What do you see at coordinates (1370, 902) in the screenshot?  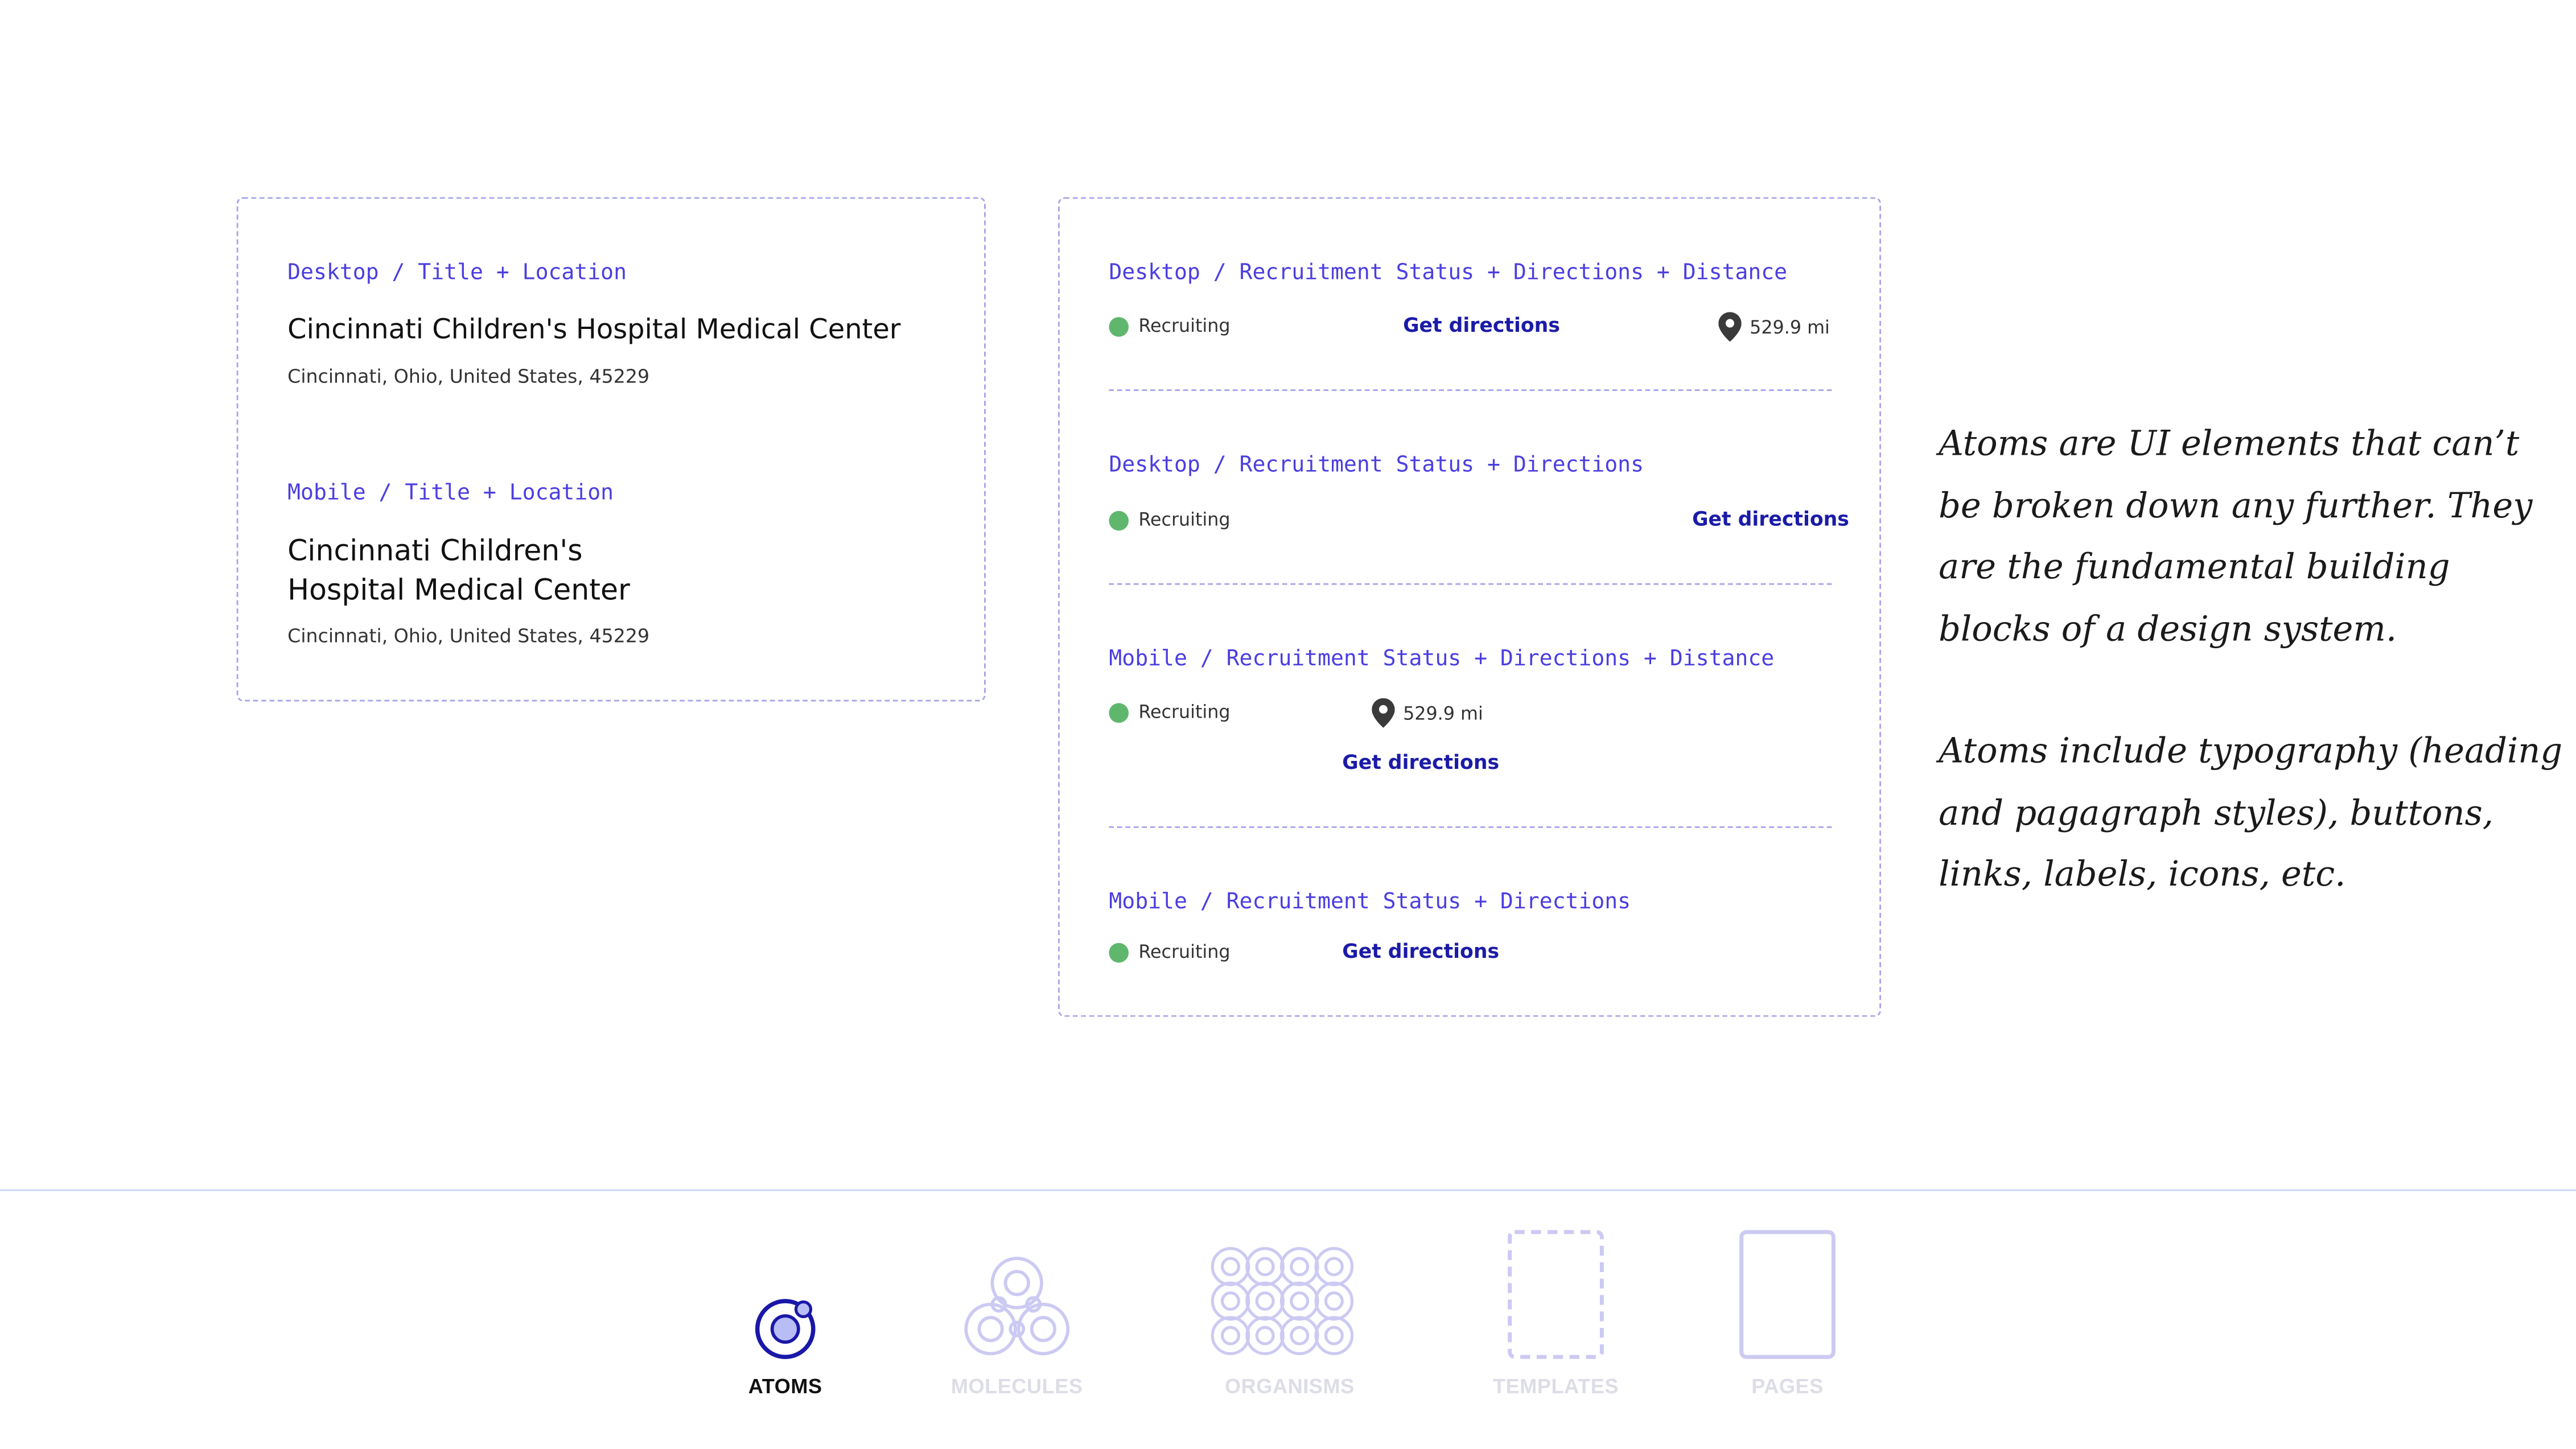 I see `mobile-status-directions-label: Mobile / Recruitment Status + Directions` at bounding box center [1370, 902].